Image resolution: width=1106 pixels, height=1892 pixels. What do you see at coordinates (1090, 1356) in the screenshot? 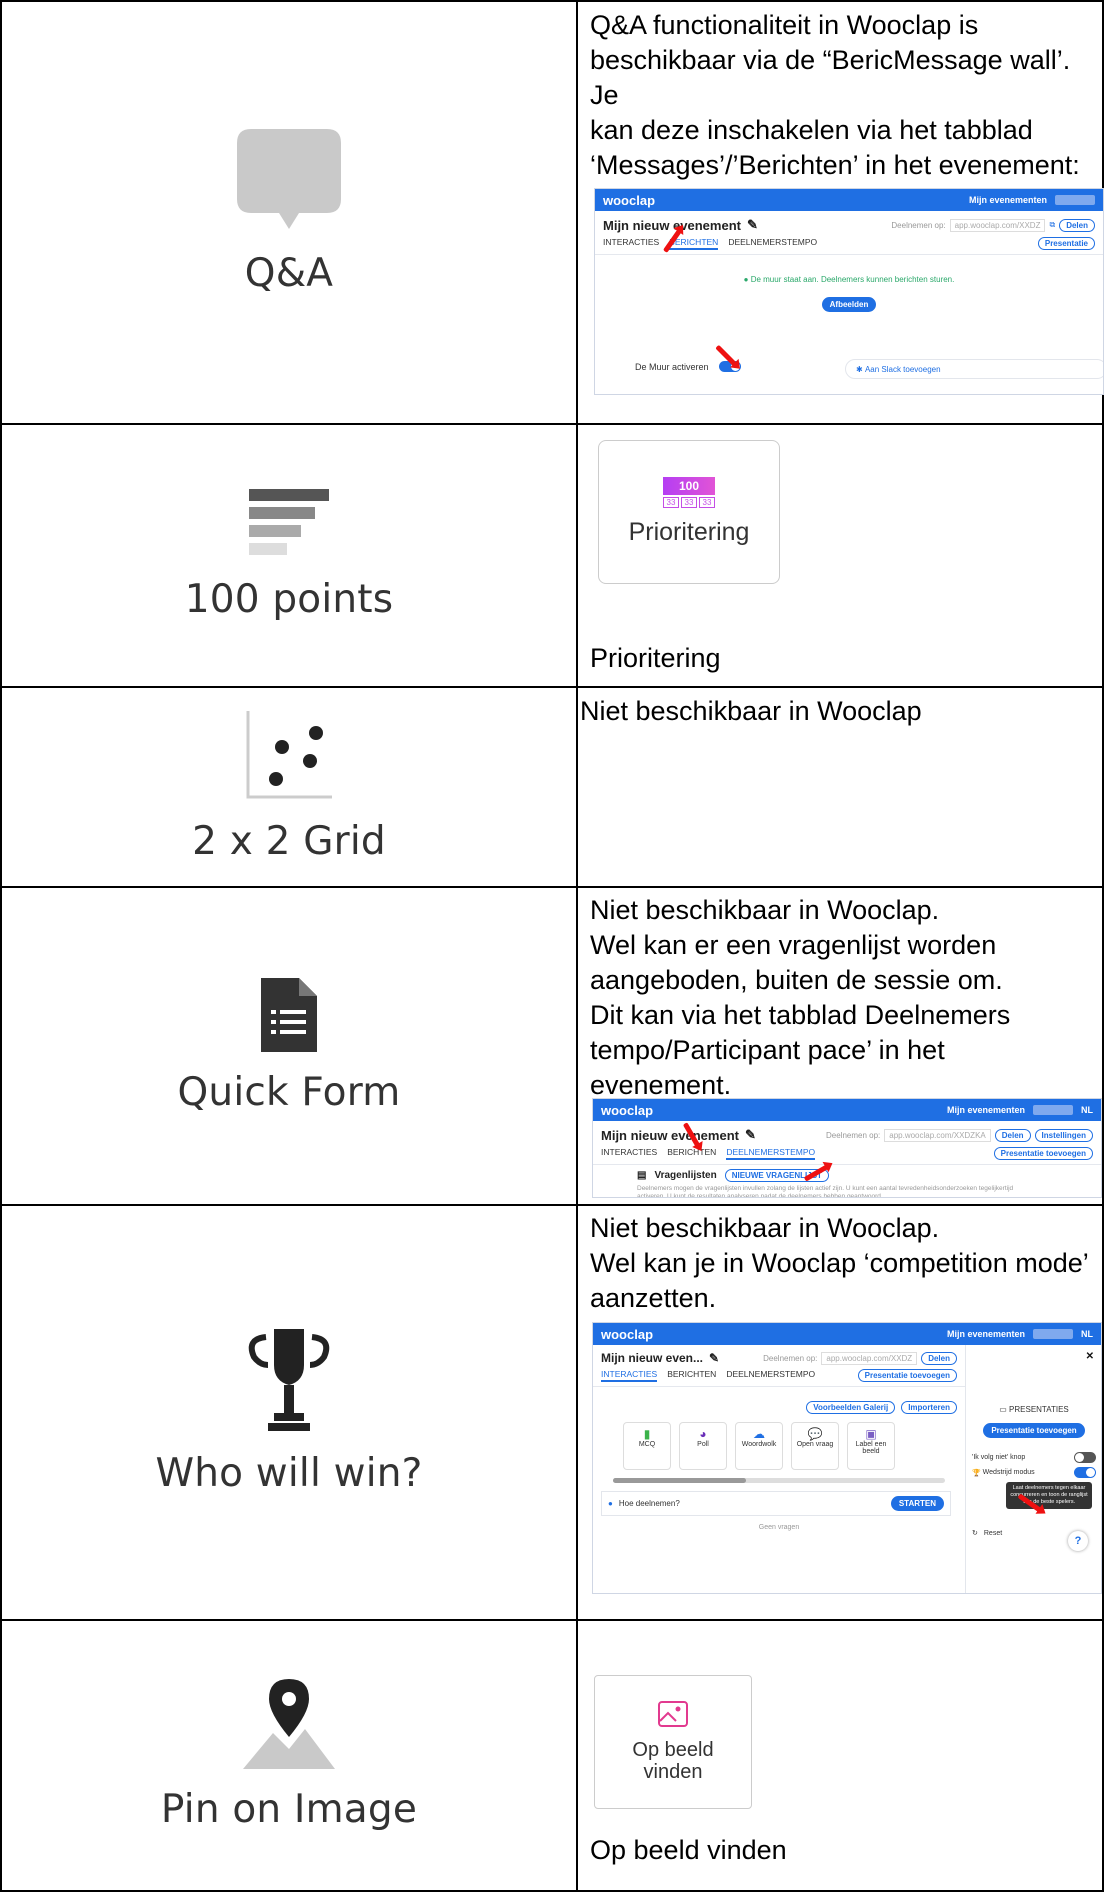
I see `close-icon: ✕` at bounding box center [1090, 1356].